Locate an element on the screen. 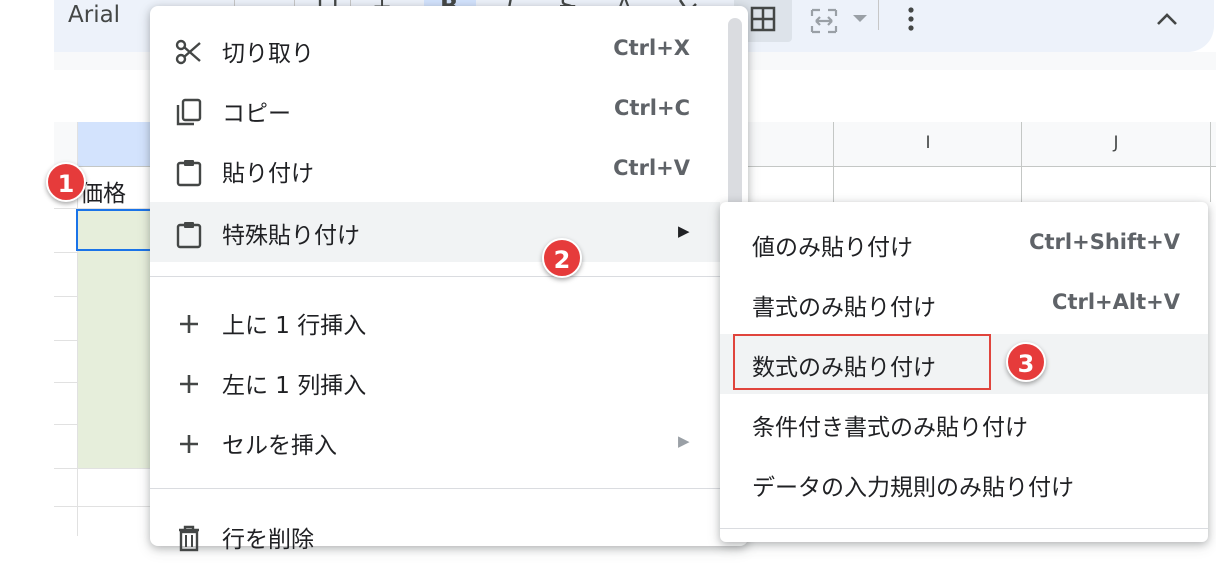  menu-item-paste-special: 特殊貼り付け ▶ is located at coordinates (435, 232).